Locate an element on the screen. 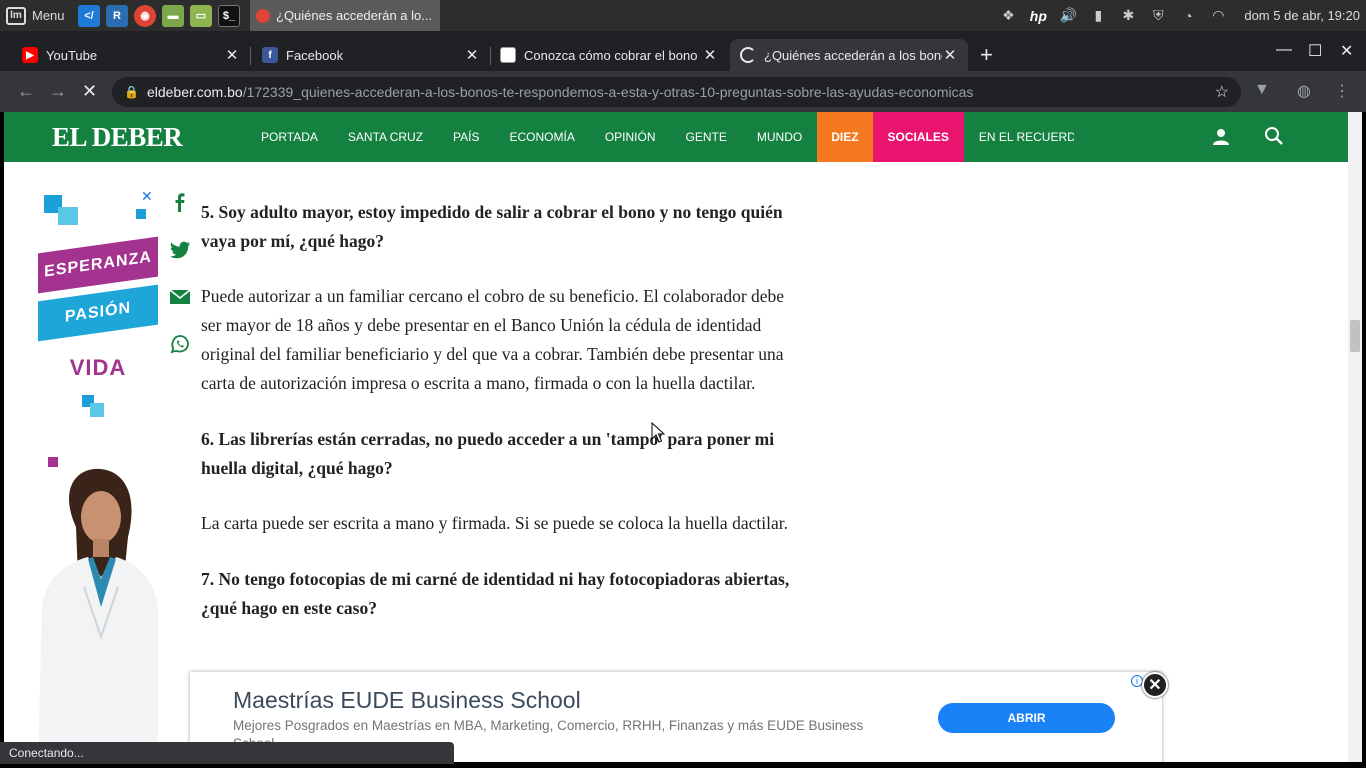  ad-close-icon: ✕ is located at coordinates (147, 196).